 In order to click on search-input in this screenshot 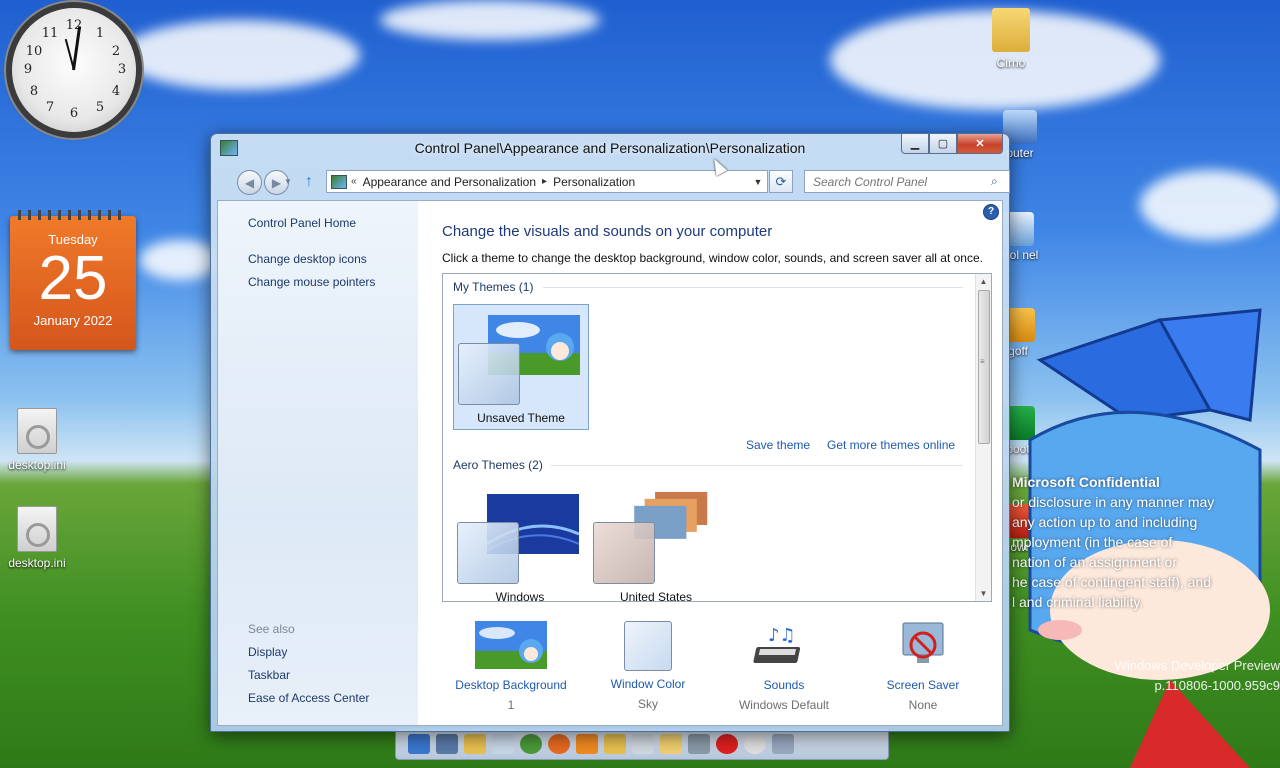, I will do `click(898, 181)`.